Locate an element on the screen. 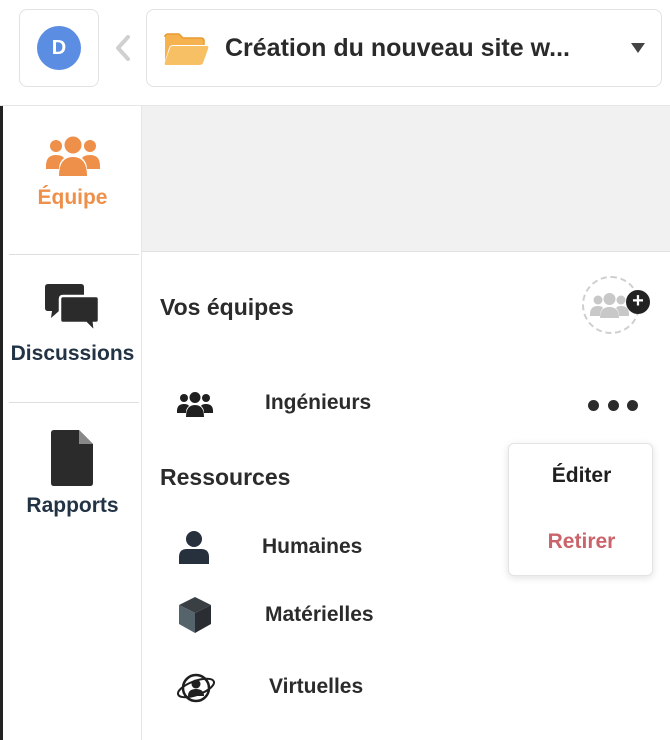  cube-icon is located at coordinates (195, 617).